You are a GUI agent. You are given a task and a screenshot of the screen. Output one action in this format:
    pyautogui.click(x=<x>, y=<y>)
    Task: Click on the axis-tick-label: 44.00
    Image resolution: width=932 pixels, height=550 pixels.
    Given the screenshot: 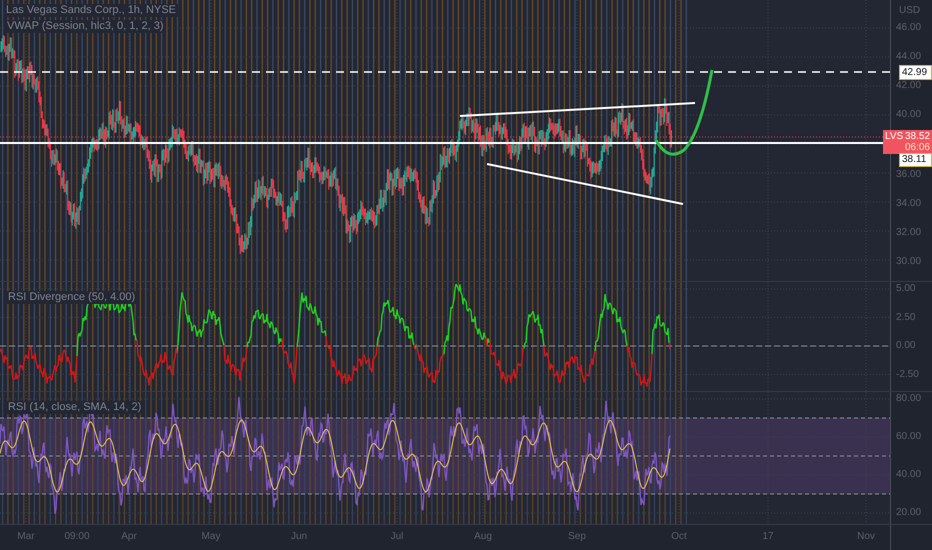 What is the action you would take?
    pyautogui.click(x=909, y=57)
    